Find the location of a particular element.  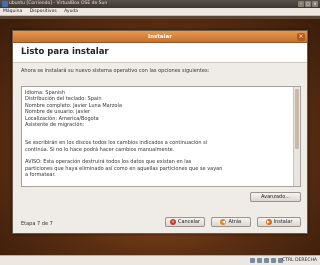

host-key-label: CTRL DERECHA is located at coordinates (299, 260).